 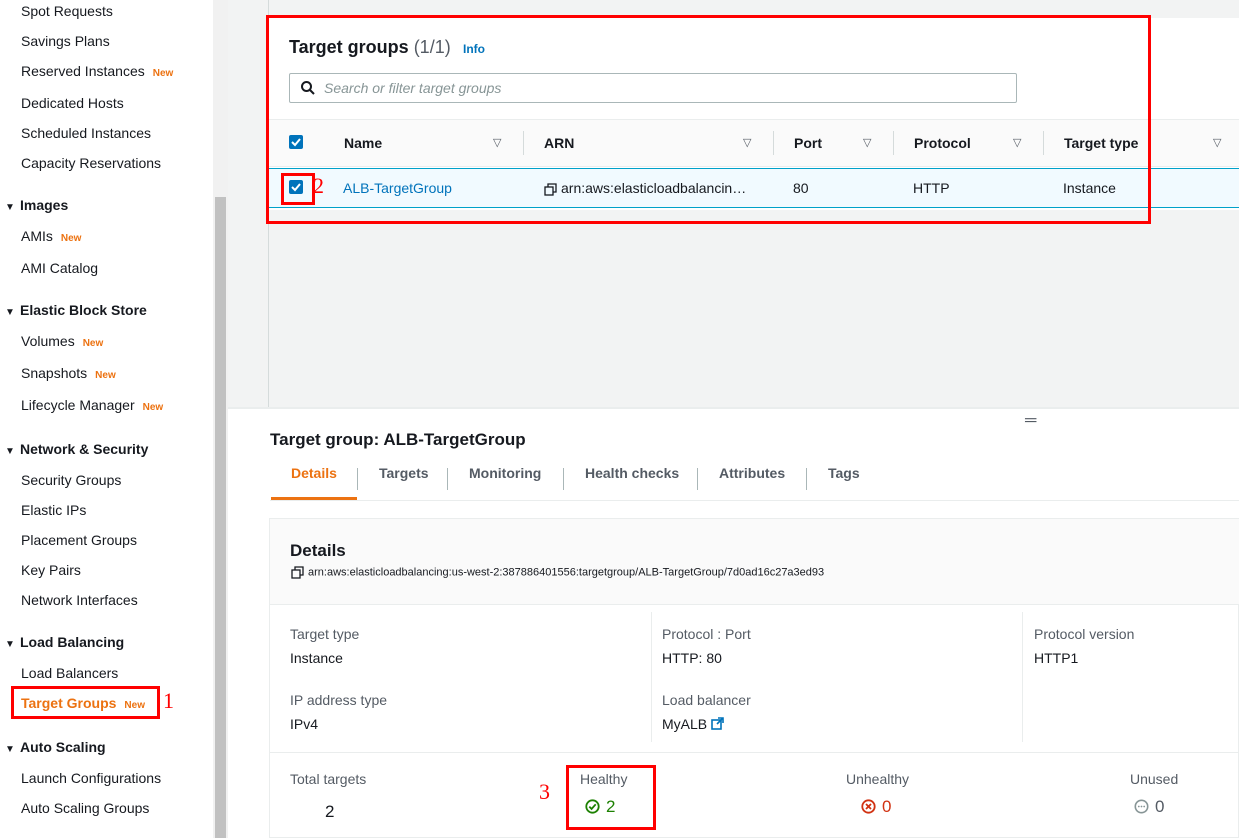 I want to click on annotation-box-target-groups-nav, so click(x=85, y=702).